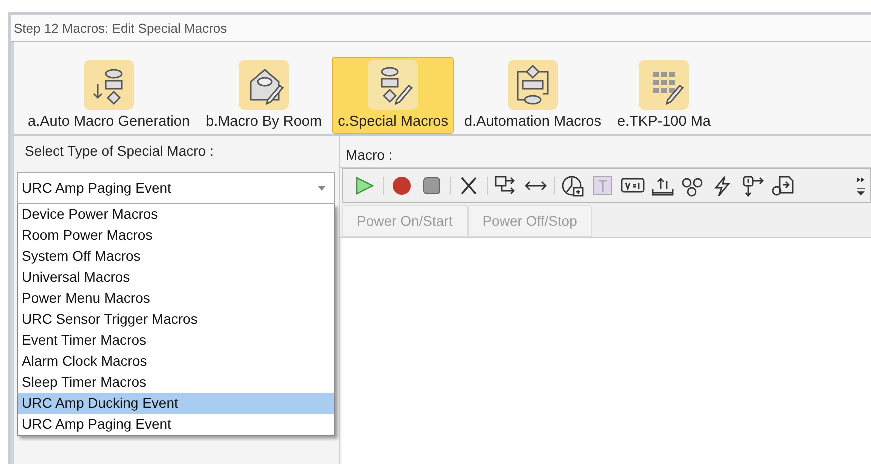 The image size is (871, 464). What do you see at coordinates (109, 85) in the screenshot?
I see `flowchart-icon` at bounding box center [109, 85].